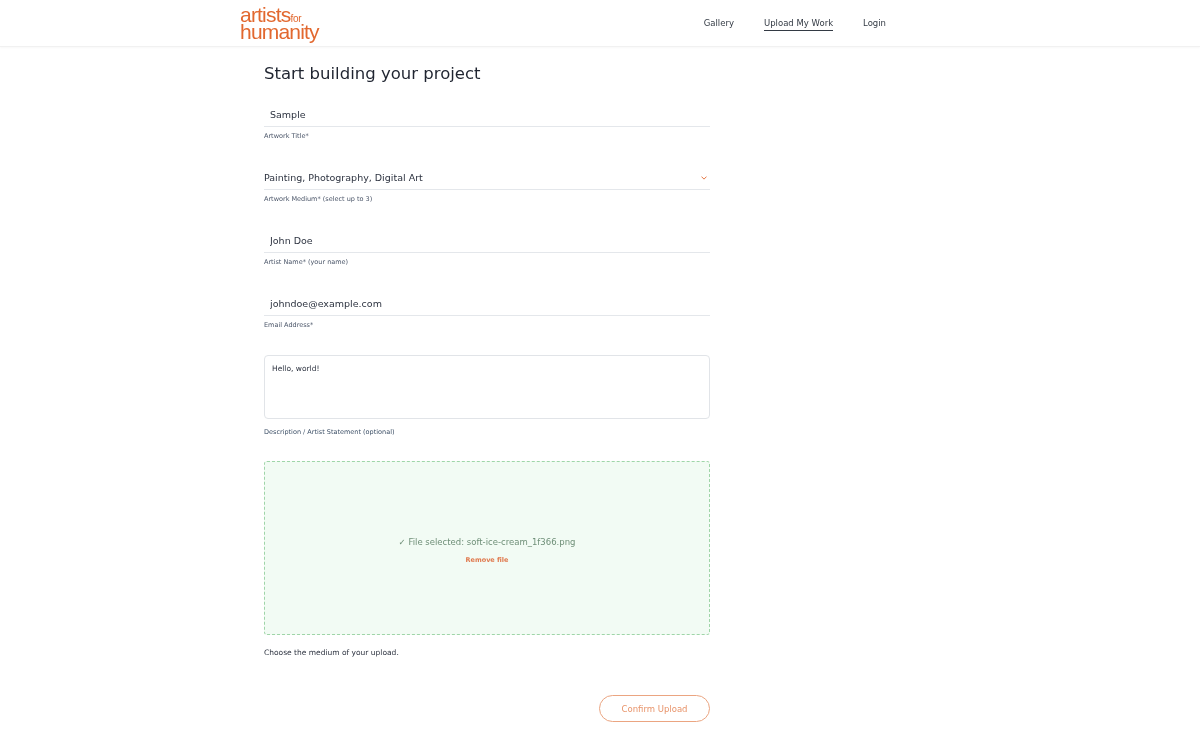 The height and width of the screenshot is (735, 1200). I want to click on nav-link: Gallery, so click(718, 24).